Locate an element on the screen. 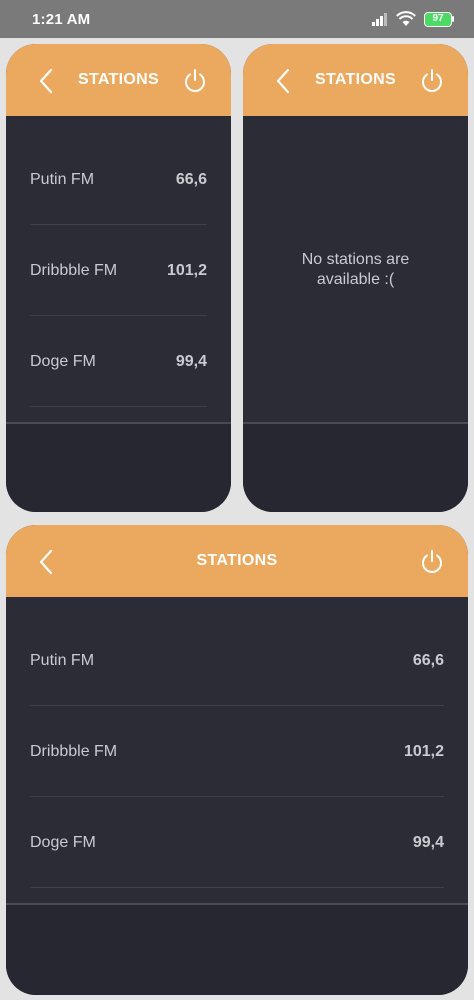  empty-message-line1: No stations are is located at coordinates (355, 259).